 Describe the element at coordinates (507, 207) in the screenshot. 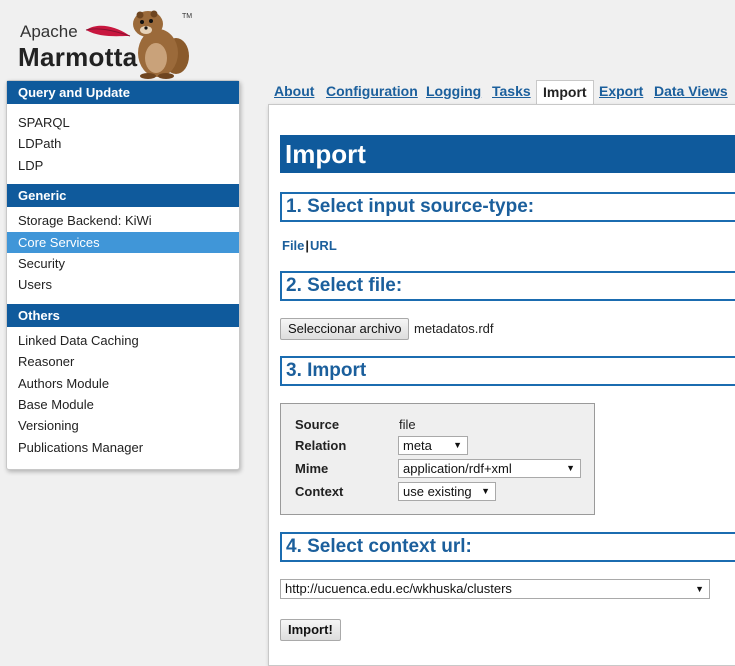

I see `section-select-source-type: 1. Select input source-type:` at that location.